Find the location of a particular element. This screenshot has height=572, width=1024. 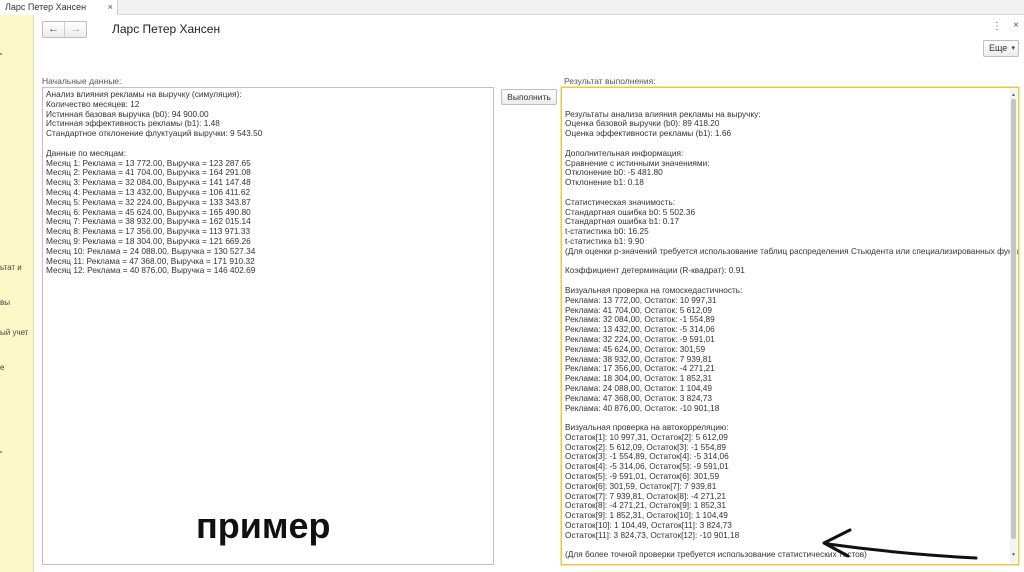

more-options-icon: ⋮ is located at coordinates (997, 26).